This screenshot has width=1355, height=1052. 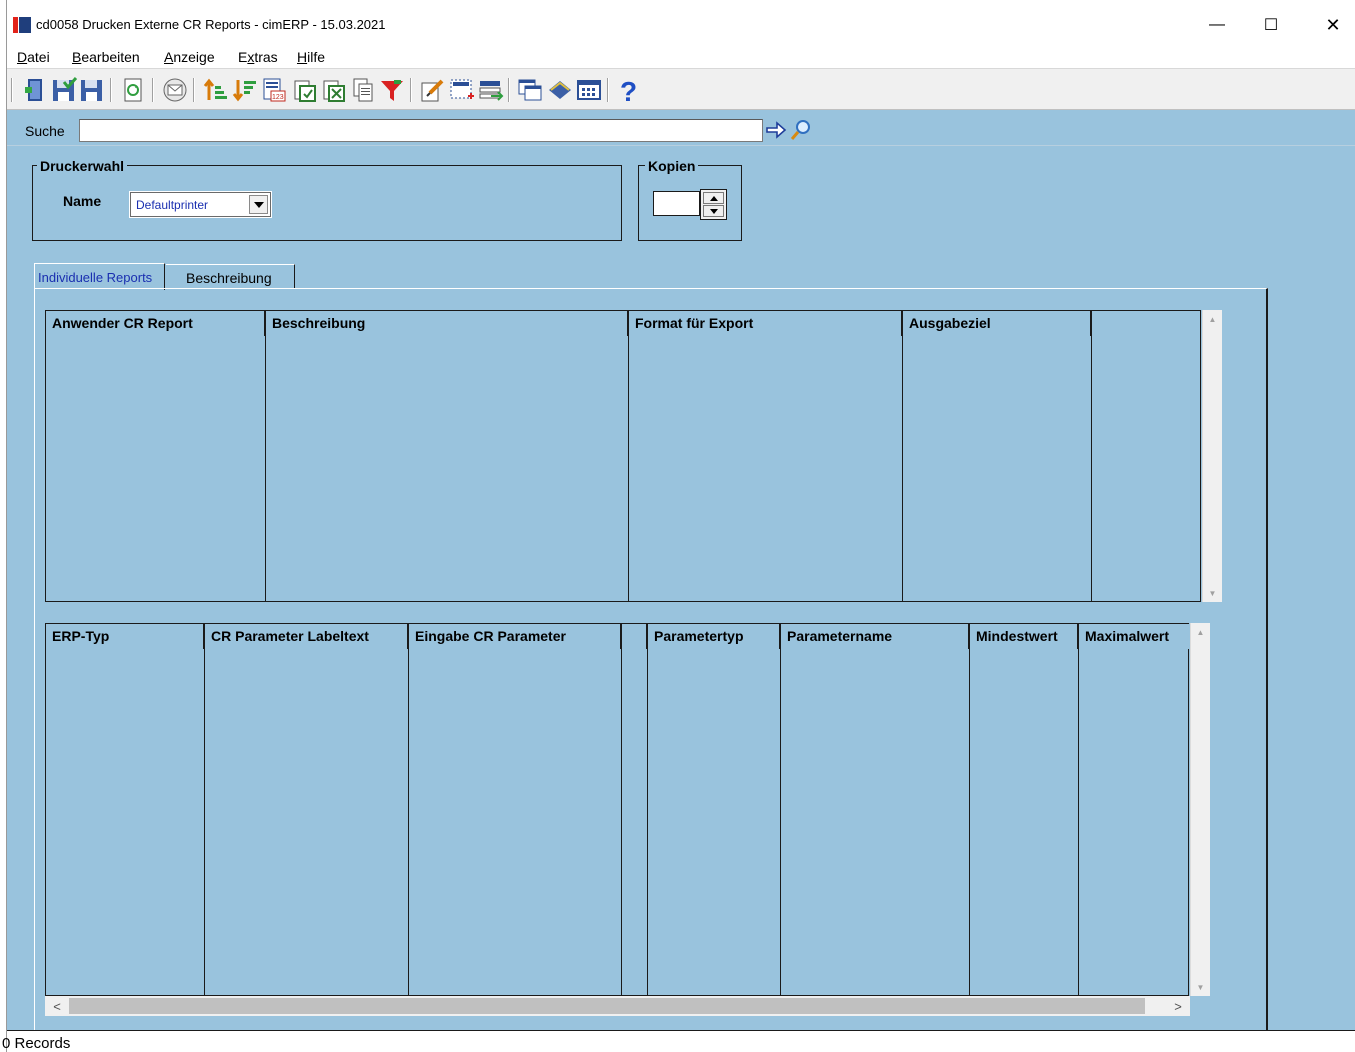 What do you see at coordinates (801, 130) in the screenshot?
I see `search-icon` at bounding box center [801, 130].